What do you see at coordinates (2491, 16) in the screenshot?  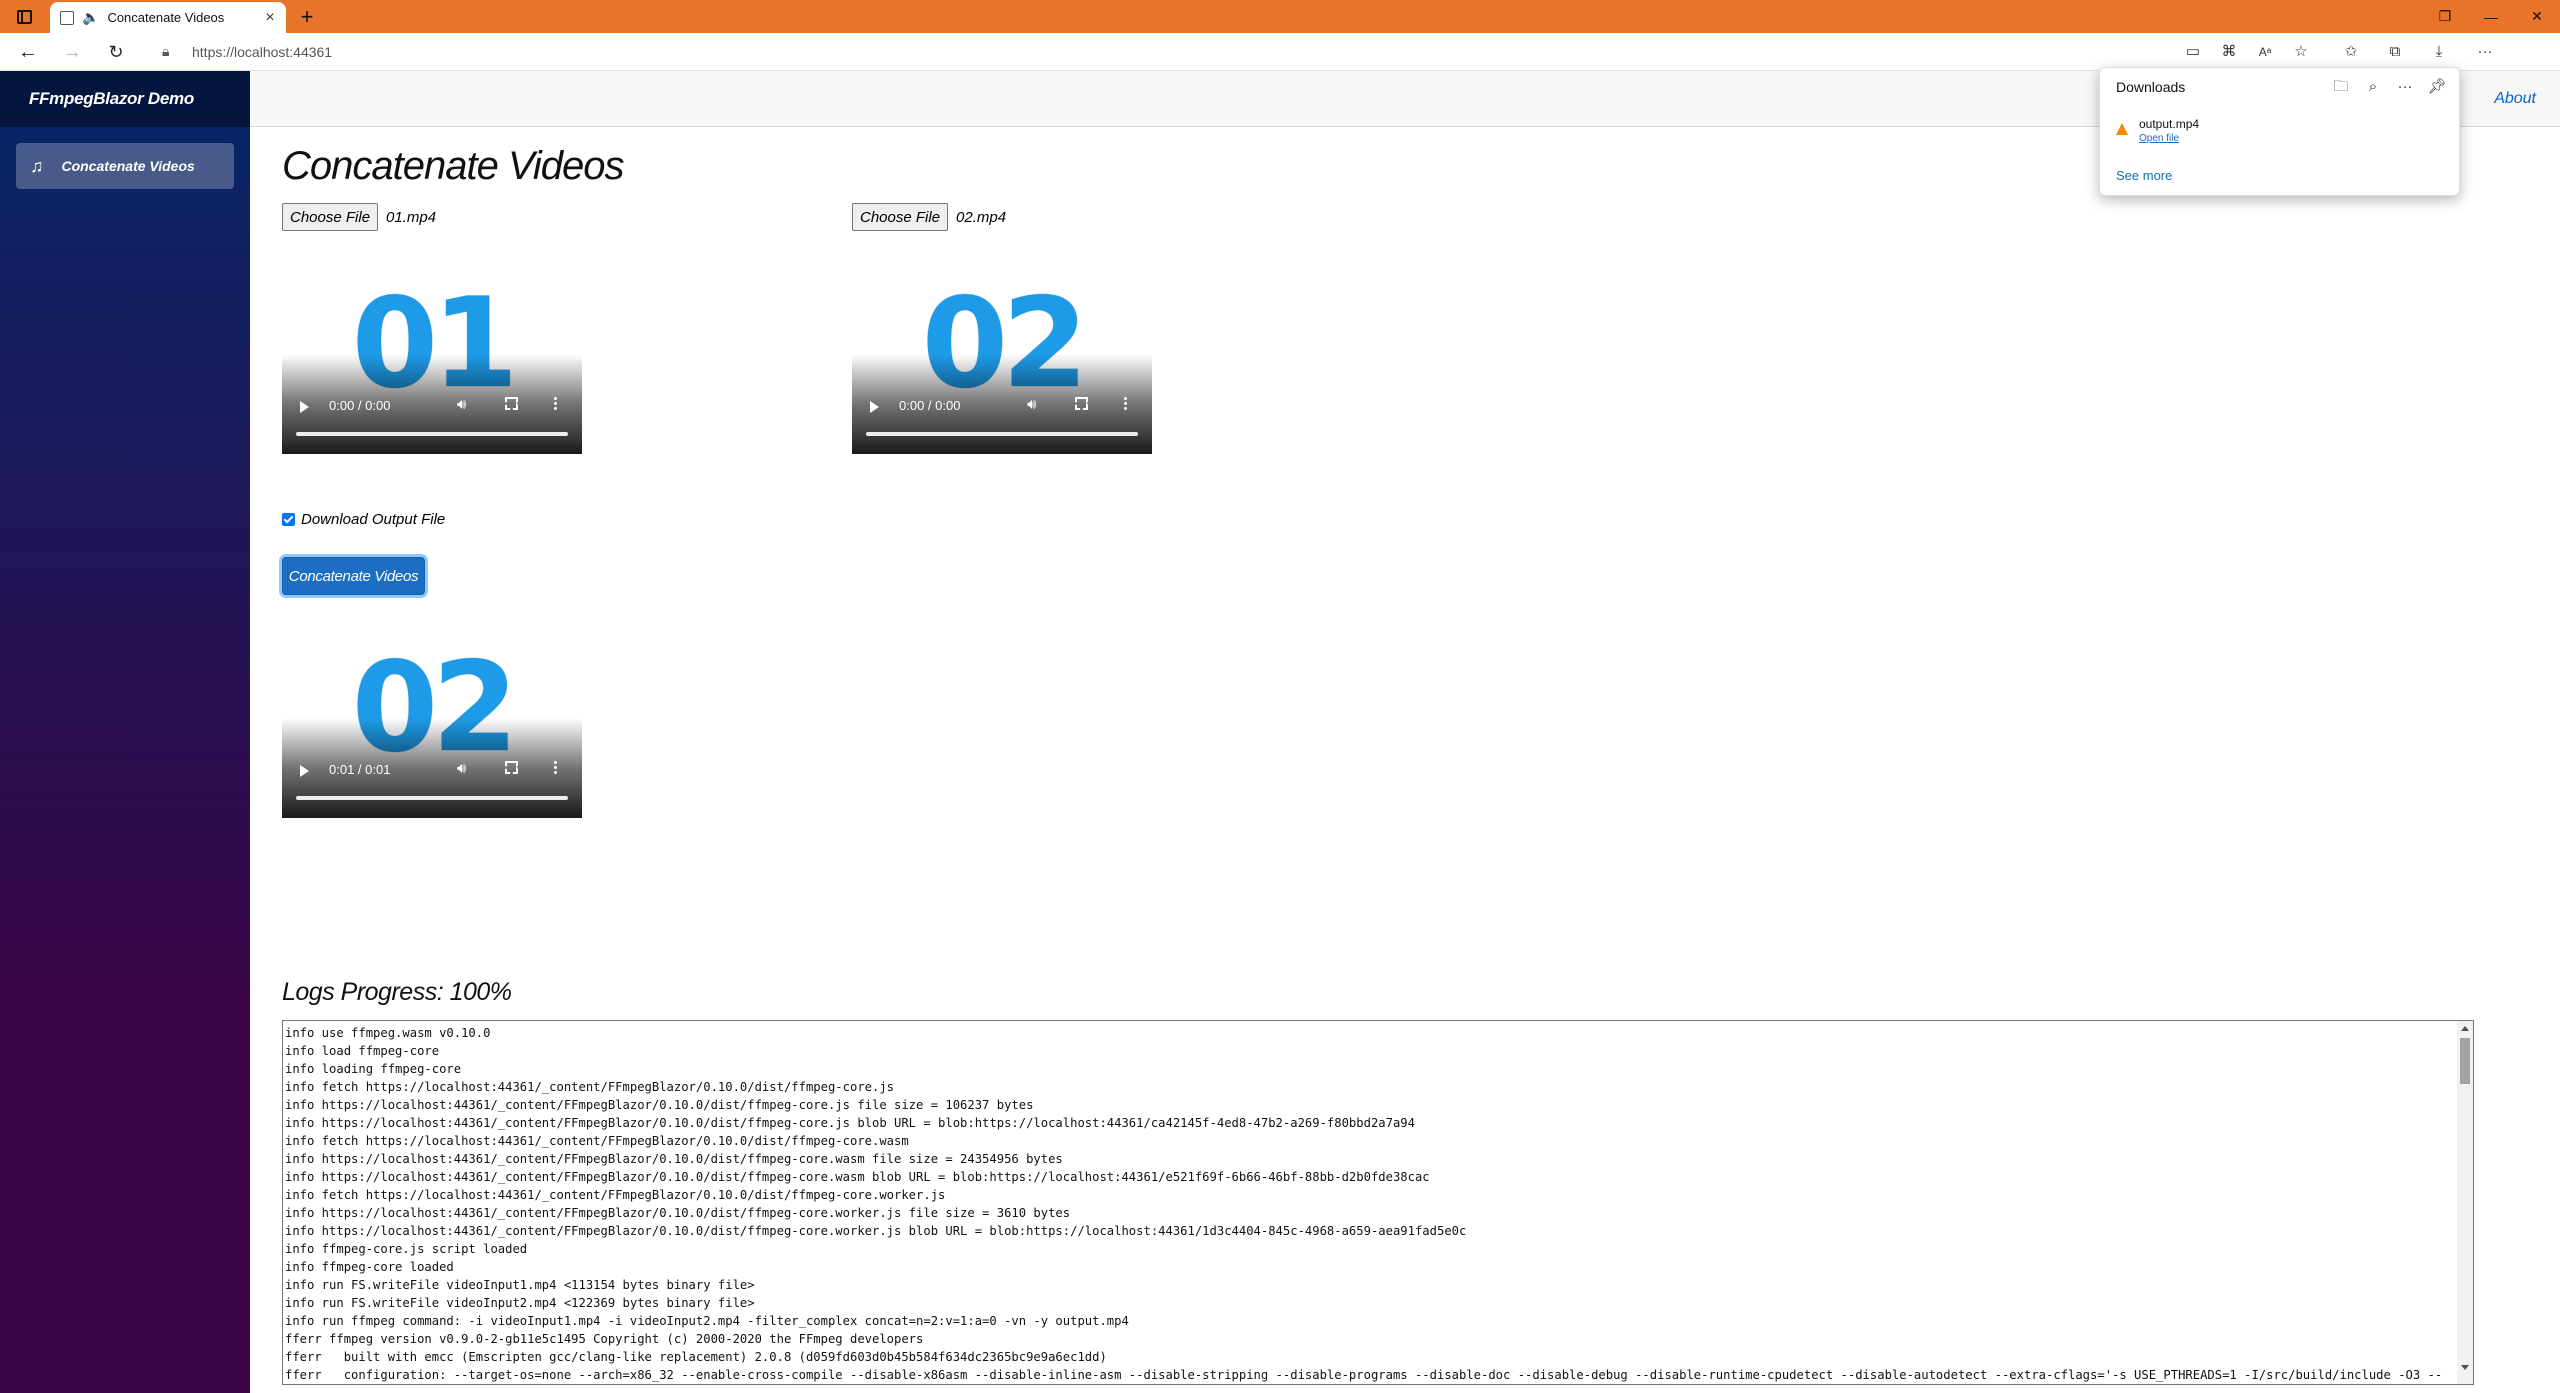 I see `minimize-button-spacer` at bounding box center [2491, 16].